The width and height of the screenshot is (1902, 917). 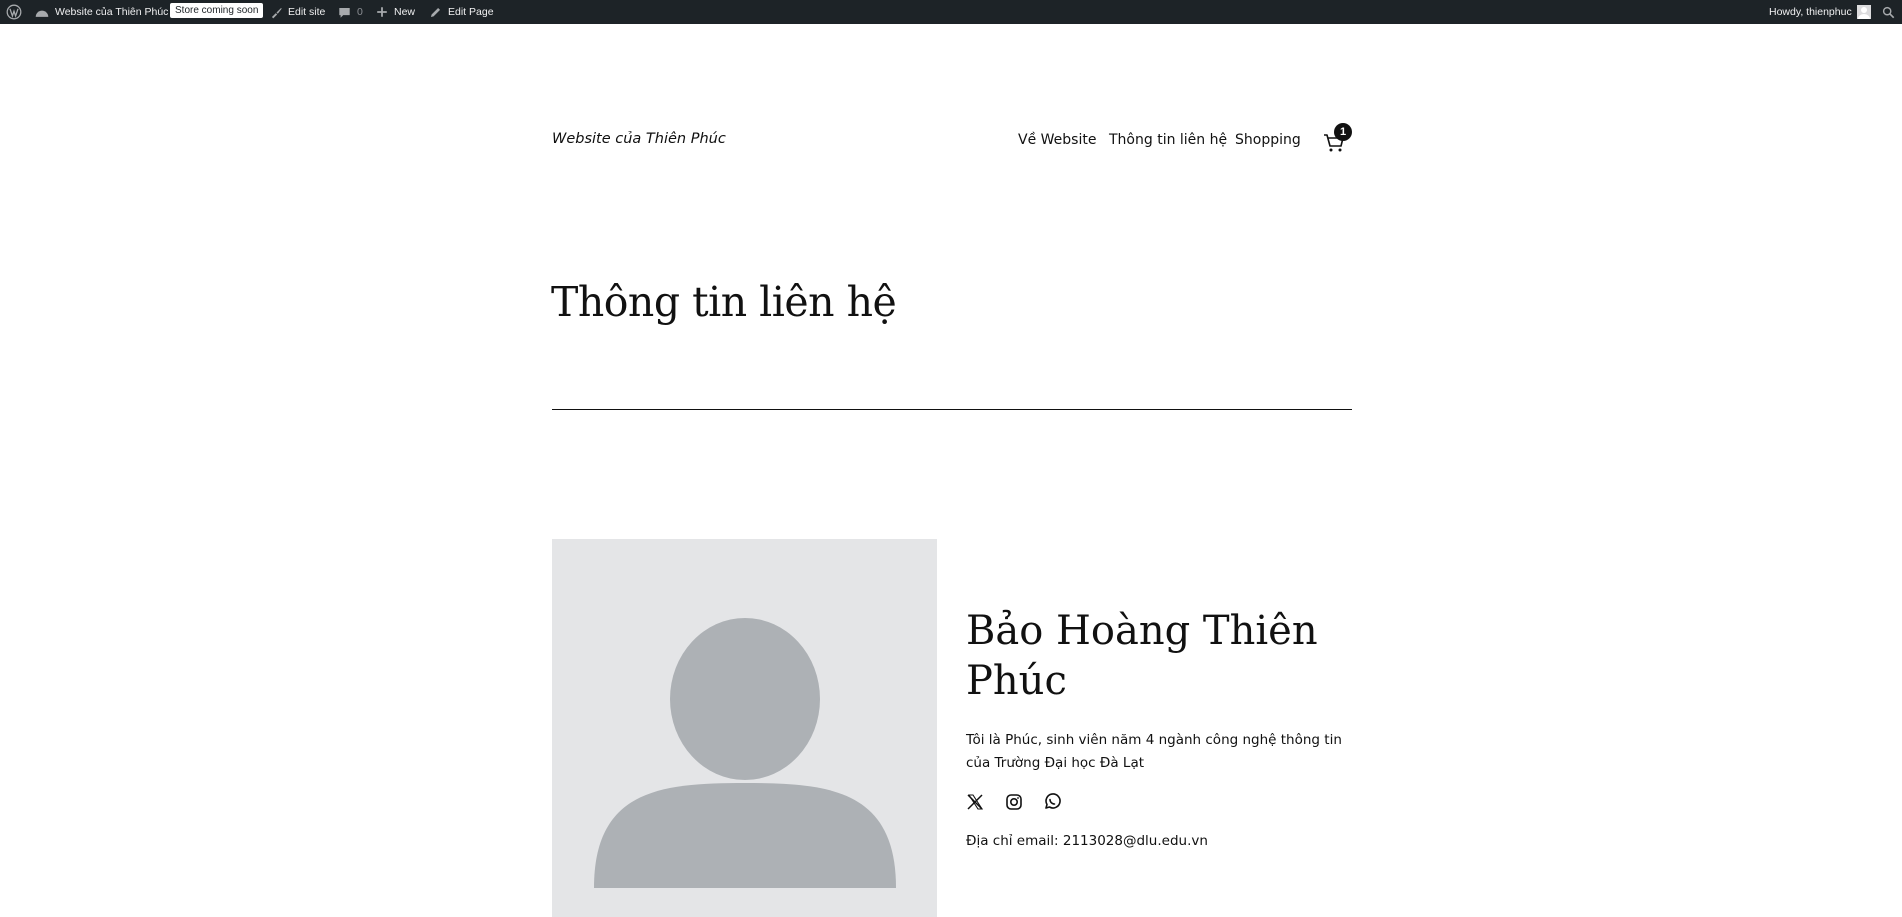 I want to click on site-name-link: Website của Thiên Phúc, so click(x=101, y=12).